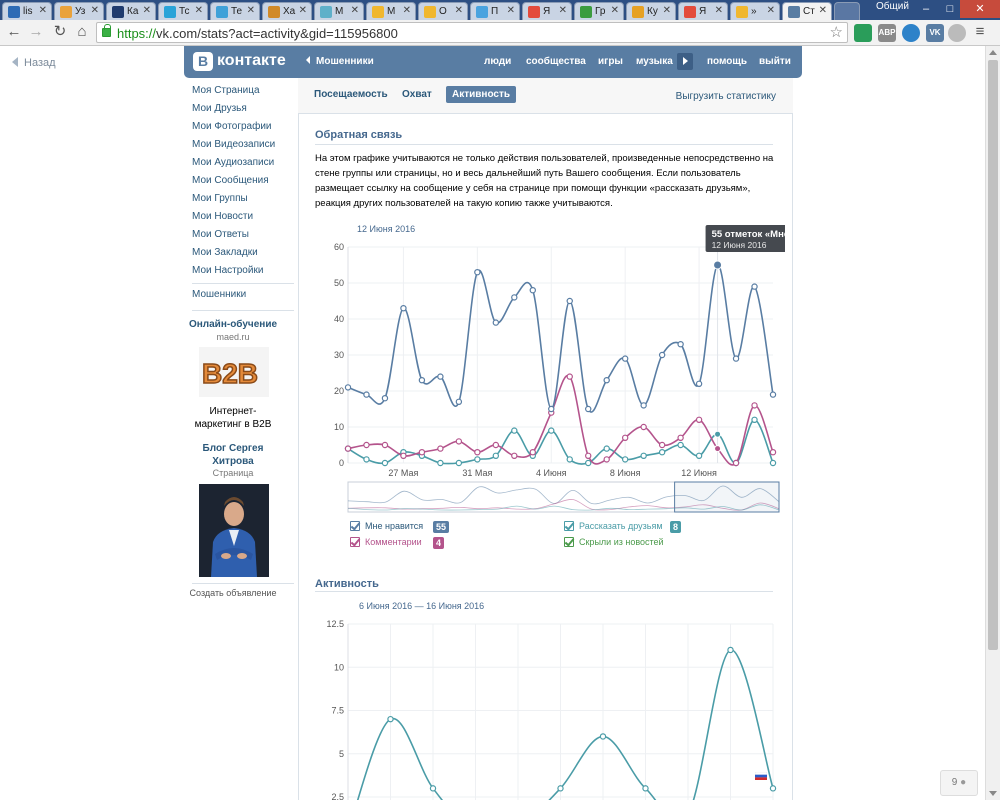  I want to click on play-icon, so click(685, 61).